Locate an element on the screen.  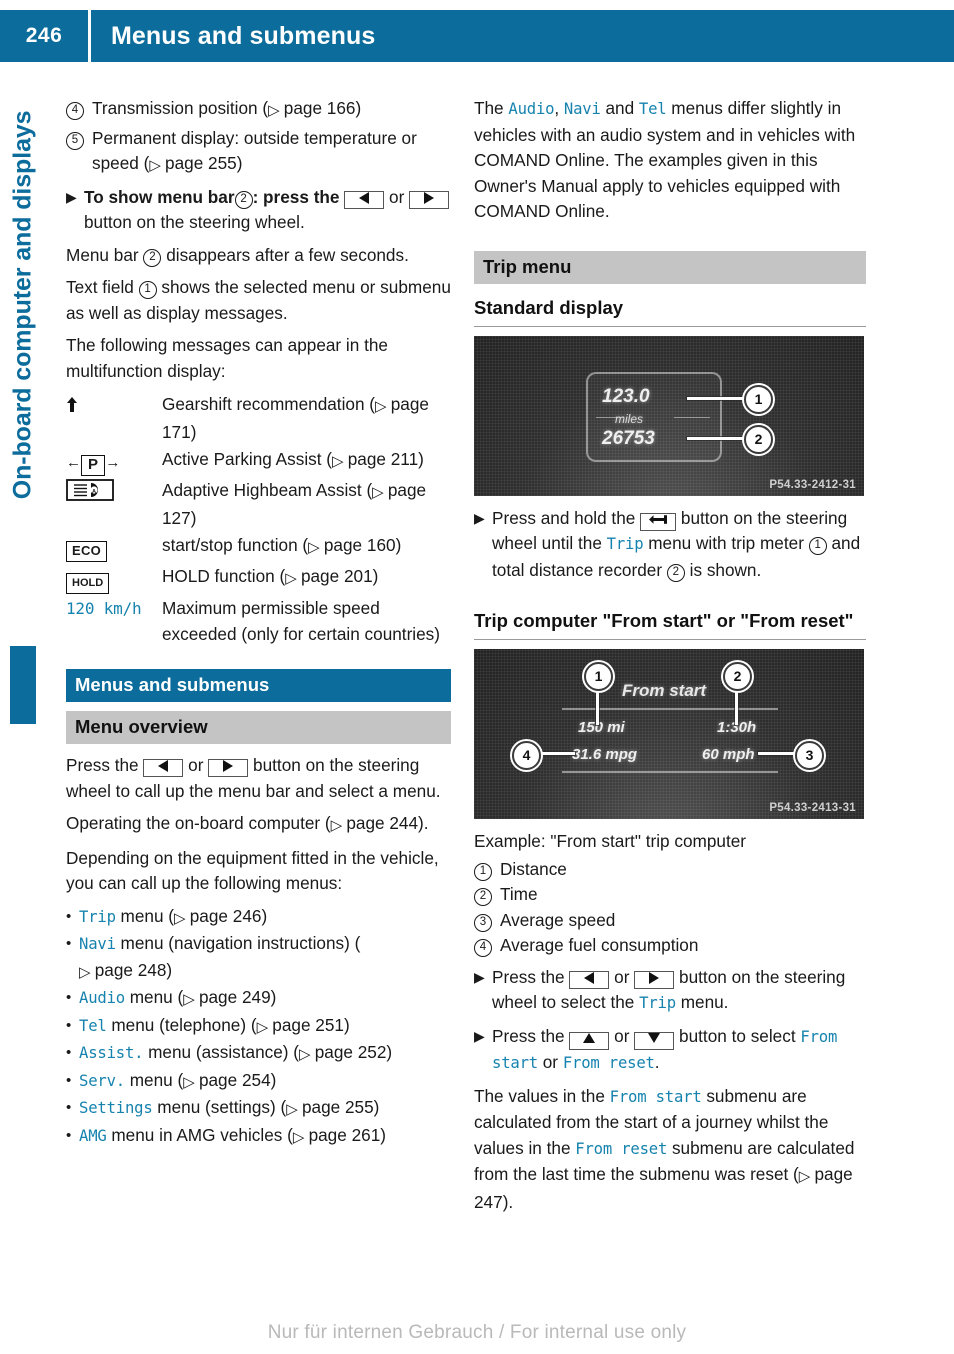
symbol-description: Adaptive Highbeam Assist (▷ page 127) is located at coordinates (294, 504).